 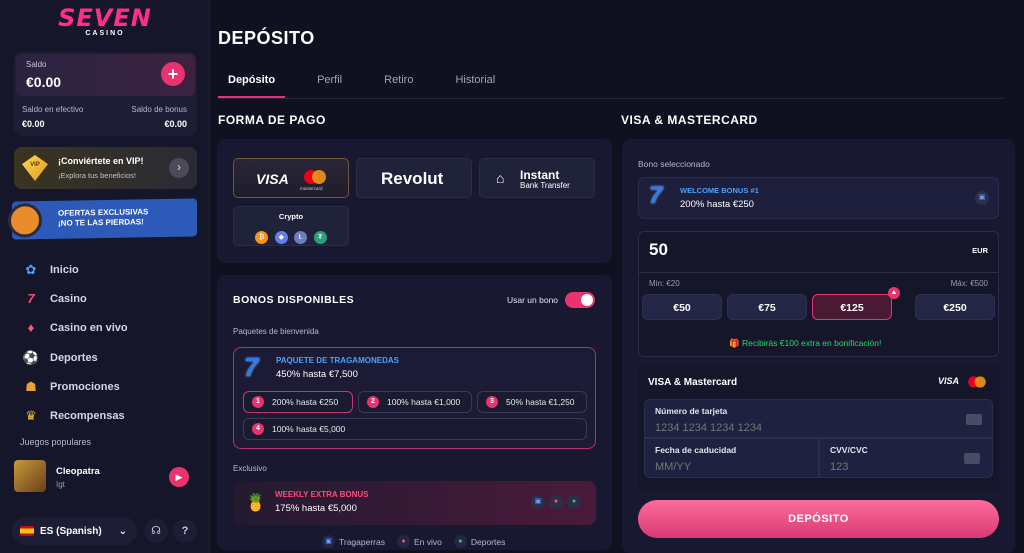 I want to click on option-number: 3, so click(x=492, y=402).